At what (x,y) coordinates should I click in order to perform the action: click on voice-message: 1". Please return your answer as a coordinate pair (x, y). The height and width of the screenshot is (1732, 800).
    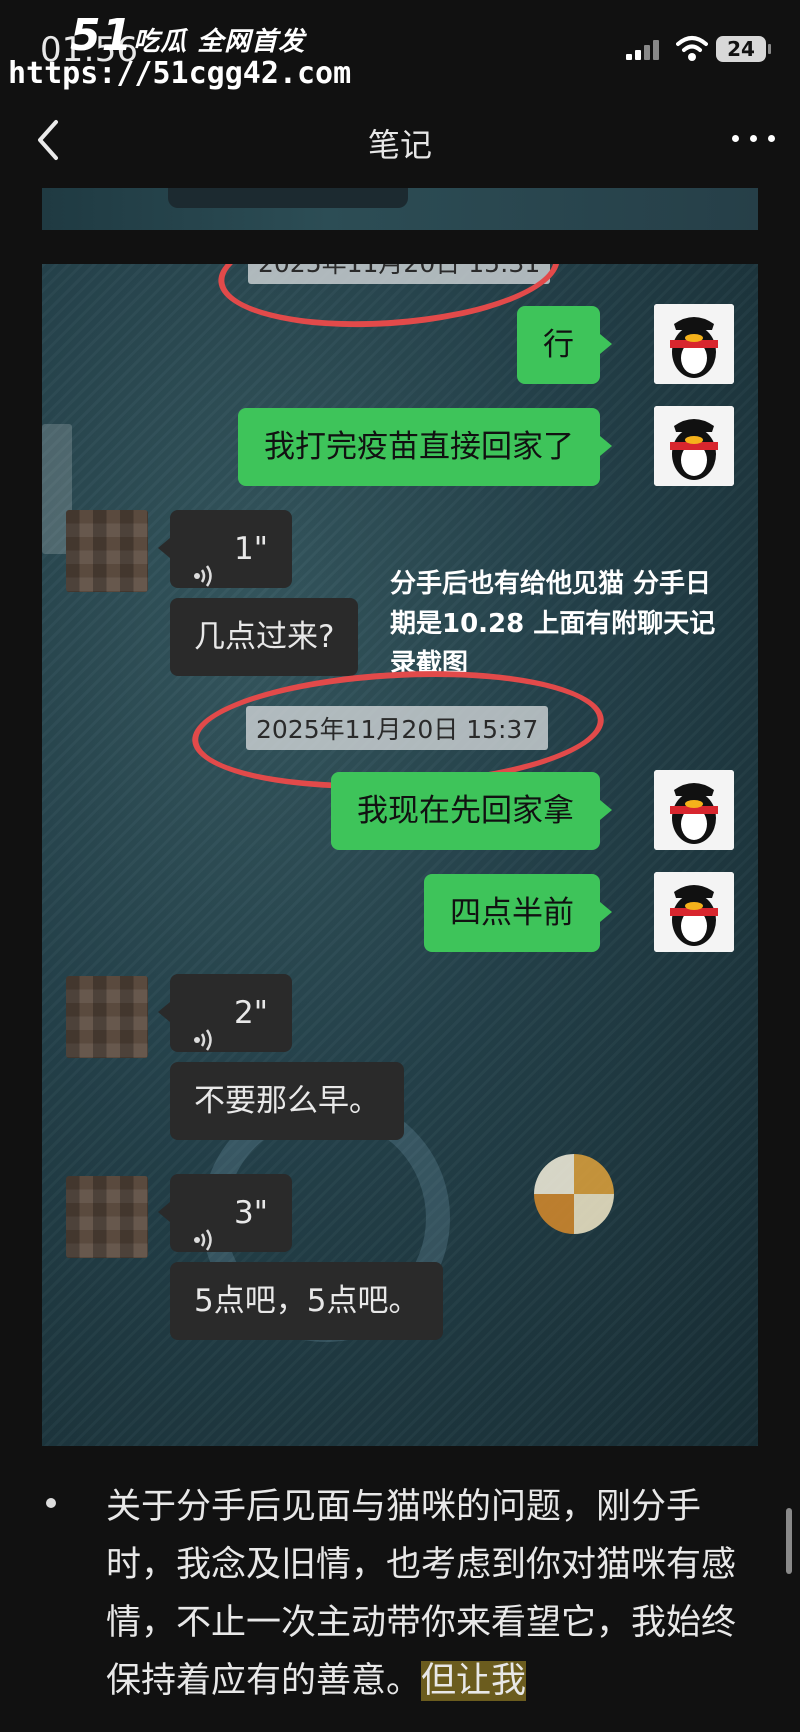
    Looking at the image, I should click on (225, 549).